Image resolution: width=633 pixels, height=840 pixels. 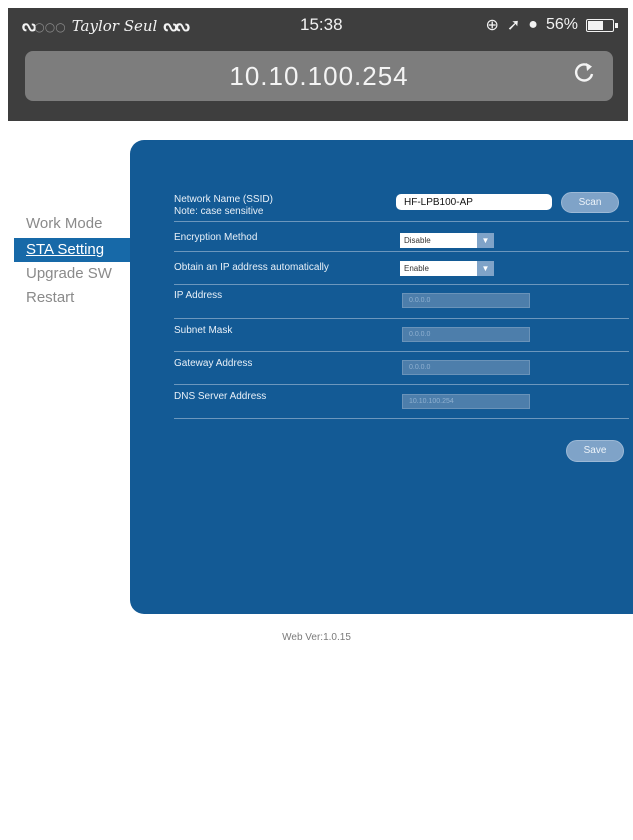 I want to click on subnet-label: Subnet Mask, so click(x=203, y=330).